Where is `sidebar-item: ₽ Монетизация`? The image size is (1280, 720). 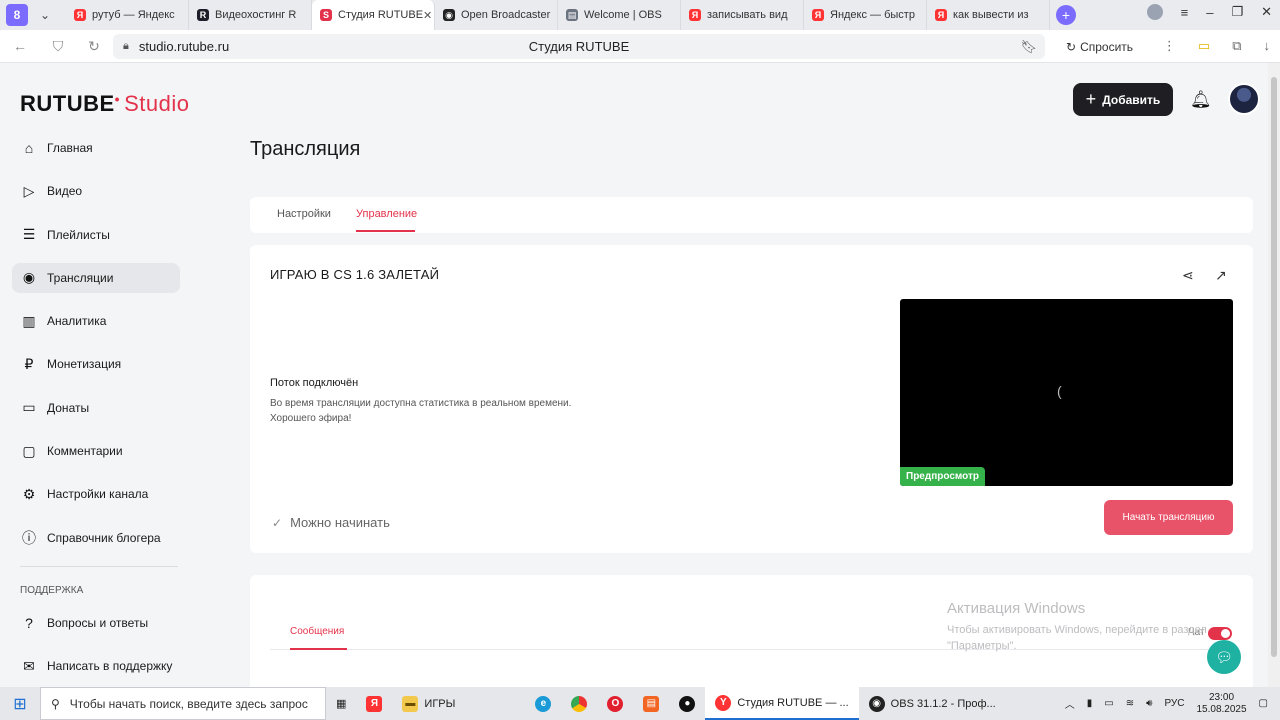
sidebar-item: ₽ Монетизация is located at coordinates (96, 364).